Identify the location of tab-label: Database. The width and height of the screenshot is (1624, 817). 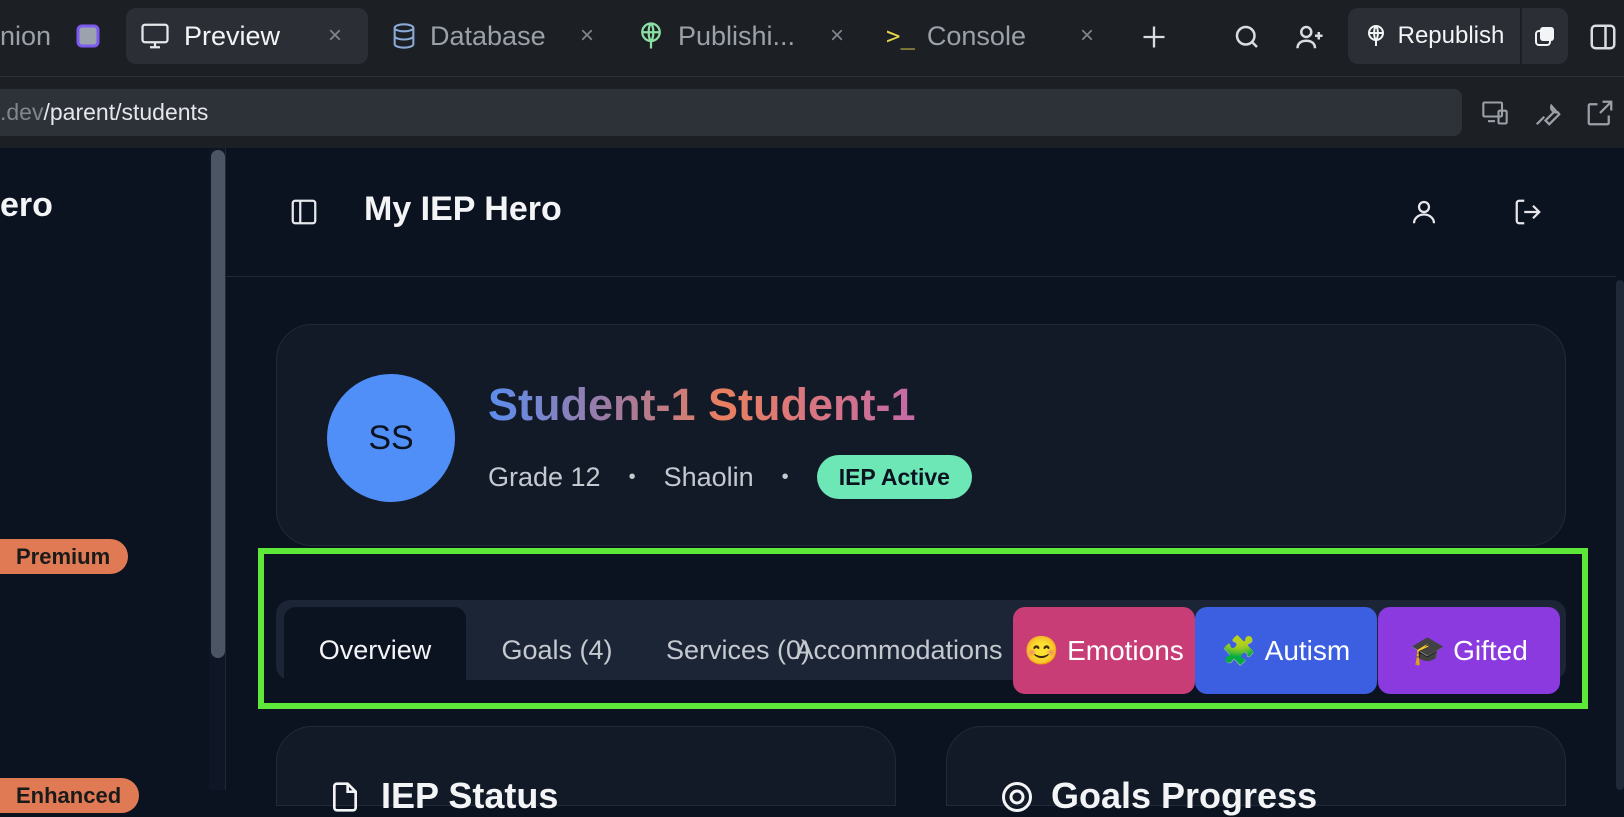
(488, 35).